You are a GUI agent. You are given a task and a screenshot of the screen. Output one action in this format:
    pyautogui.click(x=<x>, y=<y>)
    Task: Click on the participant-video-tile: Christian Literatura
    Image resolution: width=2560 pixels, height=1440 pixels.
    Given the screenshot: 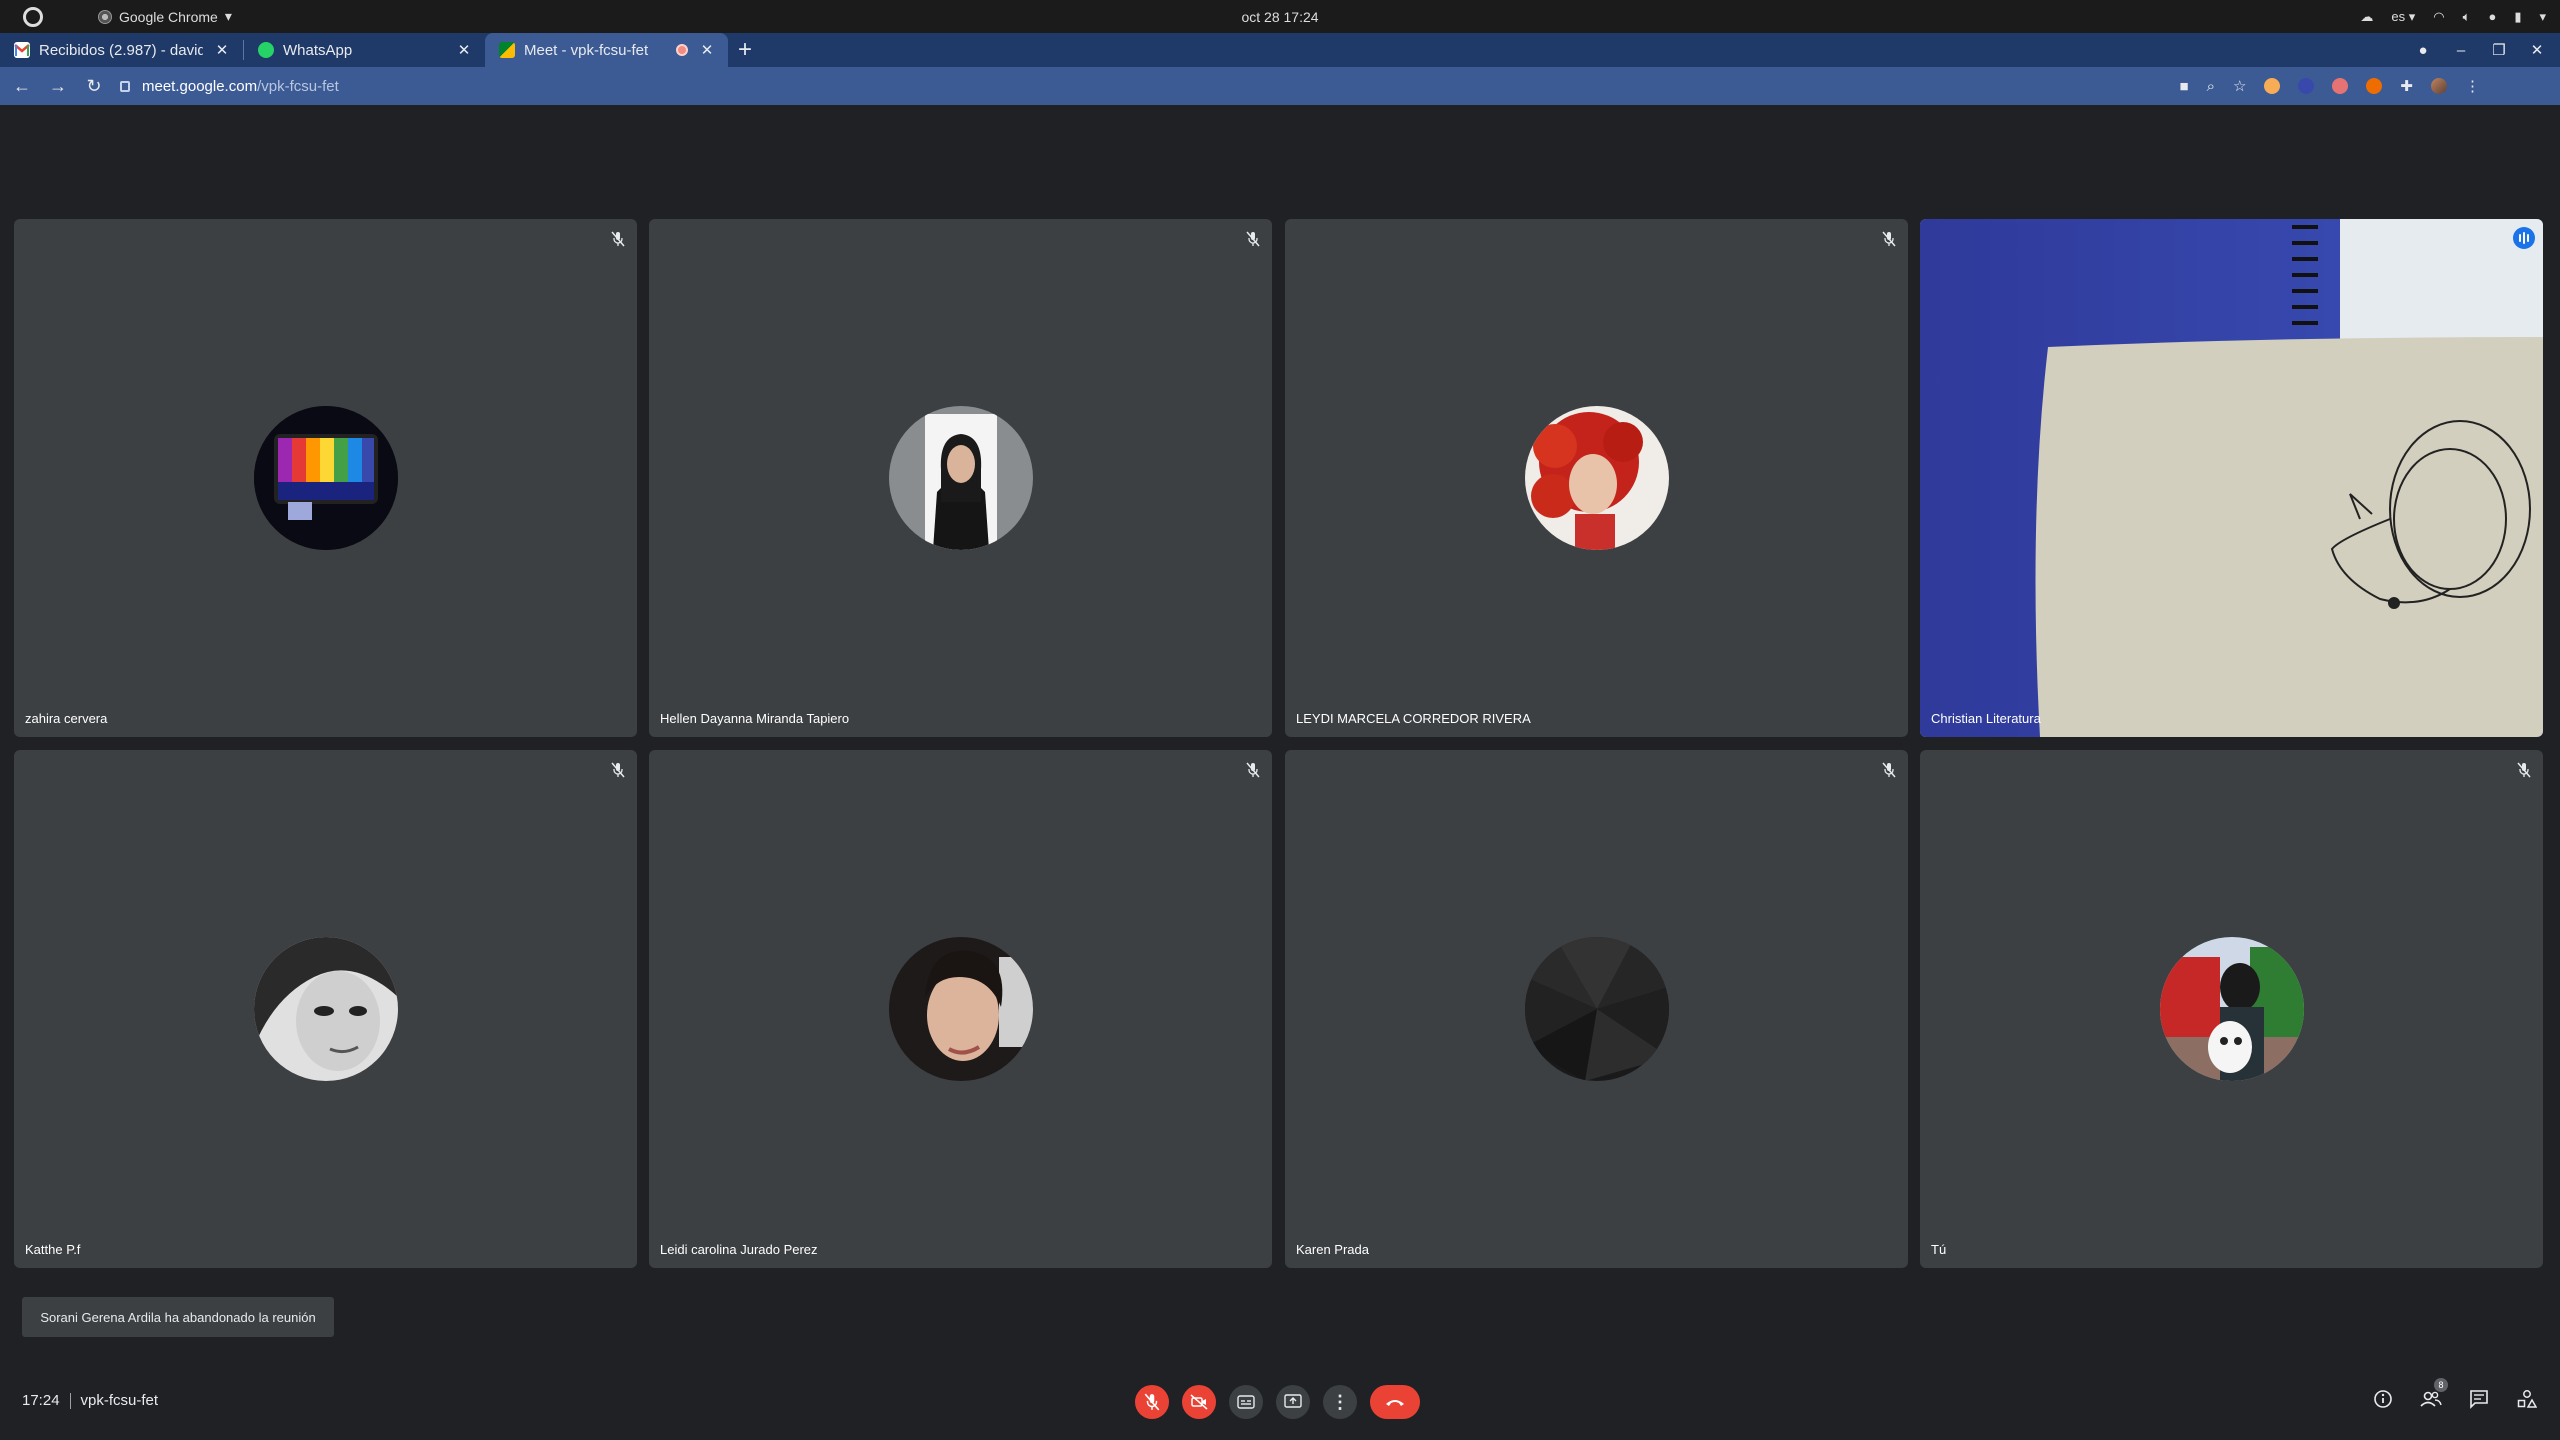 What is the action you would take?
    pyautogui.click(x=2231, y=478)
    